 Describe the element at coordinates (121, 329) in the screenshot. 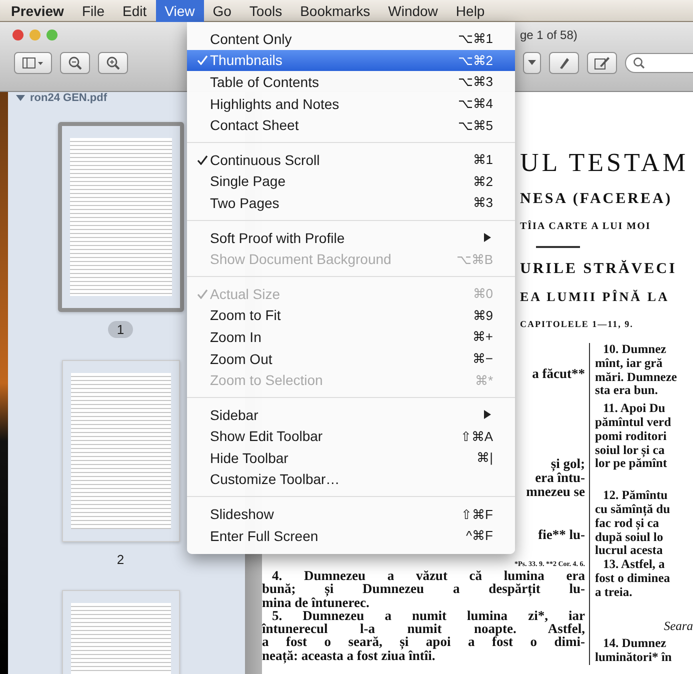

I see `page-number: 1` at that location.